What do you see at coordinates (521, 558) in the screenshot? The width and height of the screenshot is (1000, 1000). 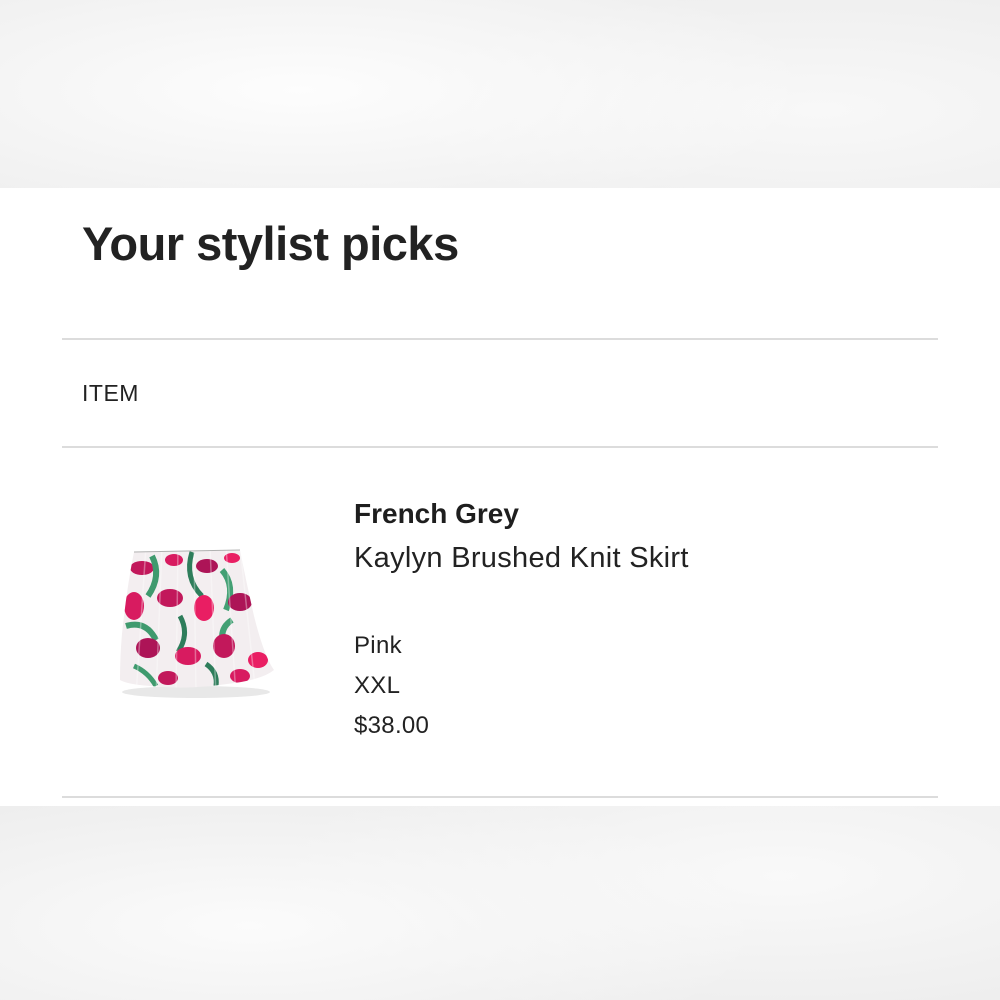 I see `item-product-name: Kaylyn Brushed Knit Skirt` at bounding box center [521, 558].